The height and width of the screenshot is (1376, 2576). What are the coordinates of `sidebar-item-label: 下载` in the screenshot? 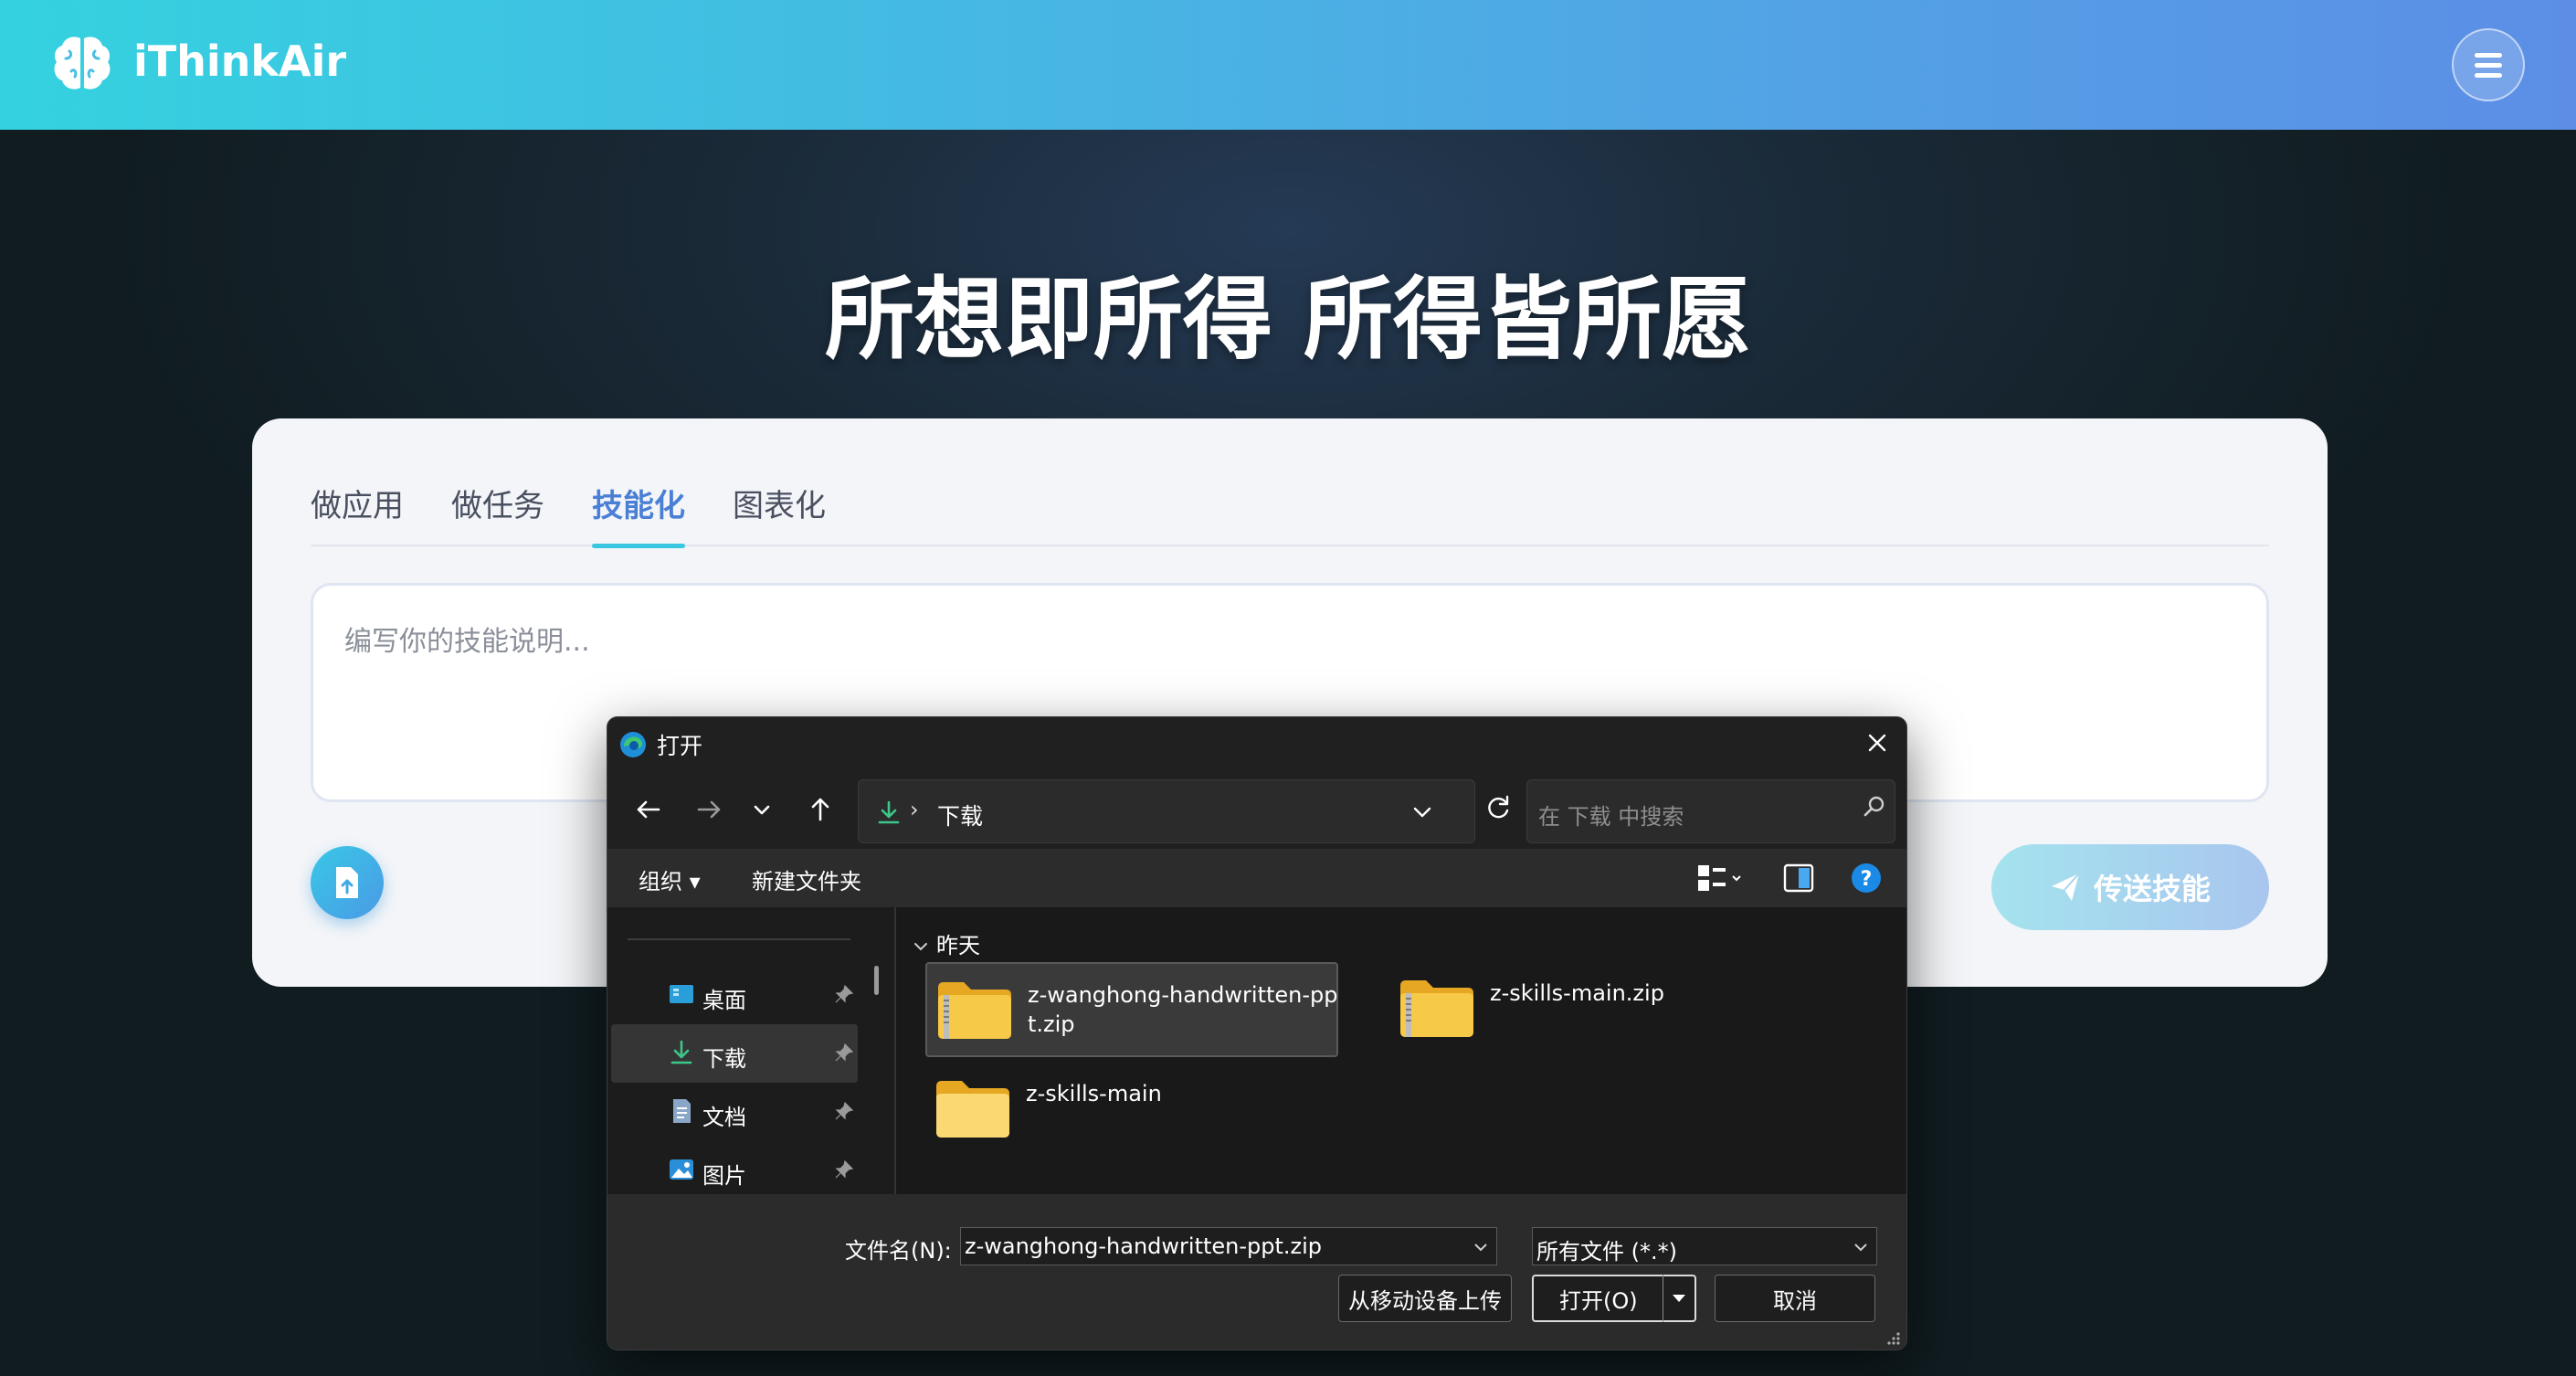 It's located at (724, 1059).